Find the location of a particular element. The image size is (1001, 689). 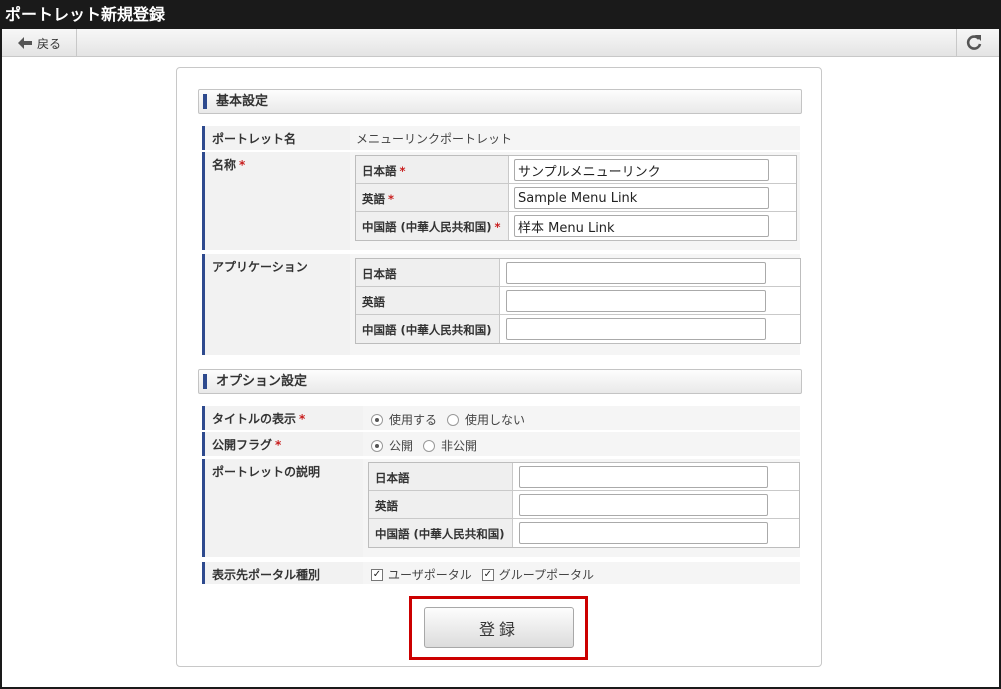

name-row-zh: 中国語 (中華人民共和国) * is located at coordinates (576, 226).